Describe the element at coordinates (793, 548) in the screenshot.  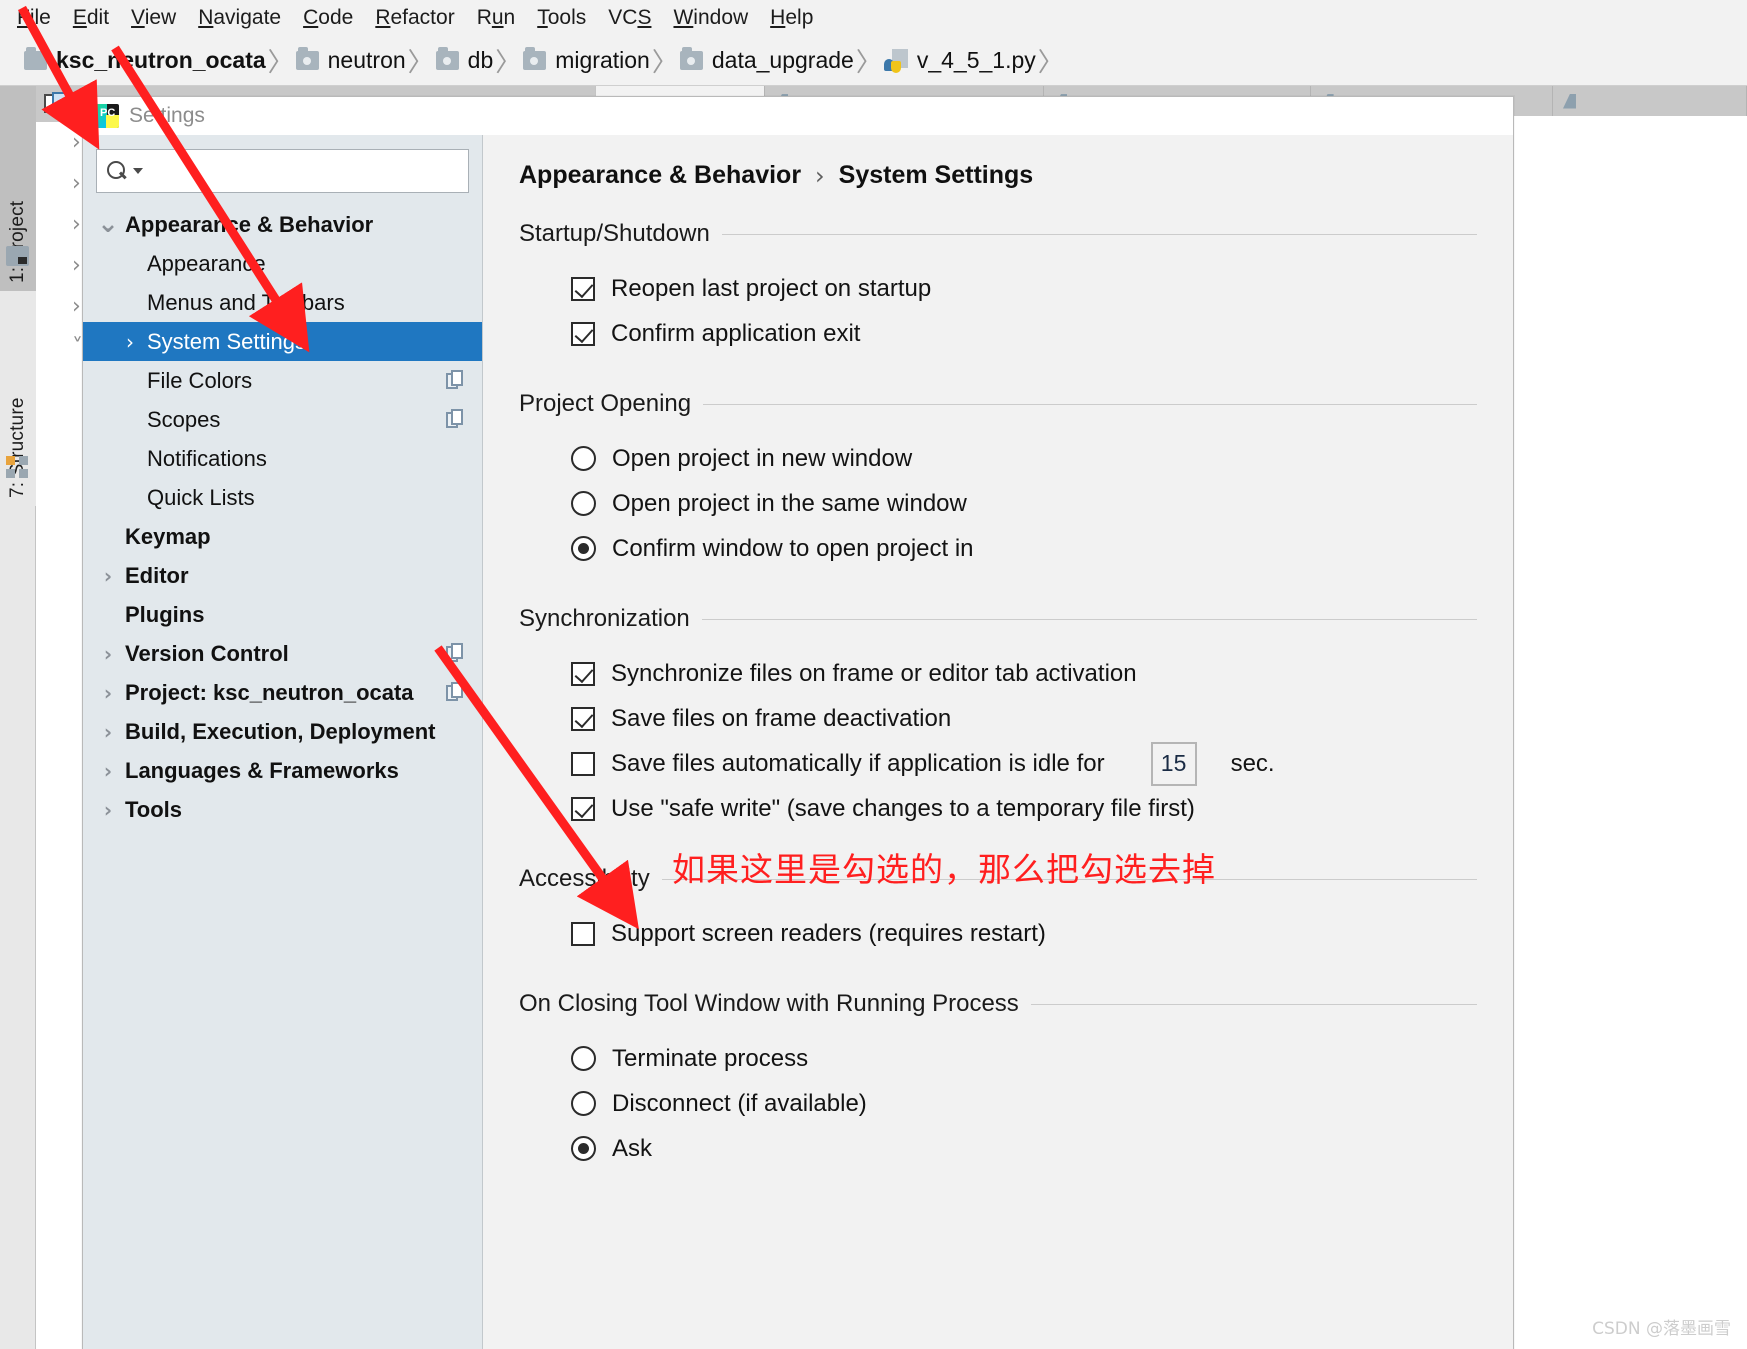
I see `option-label: Confirm window to open project in` at that location.